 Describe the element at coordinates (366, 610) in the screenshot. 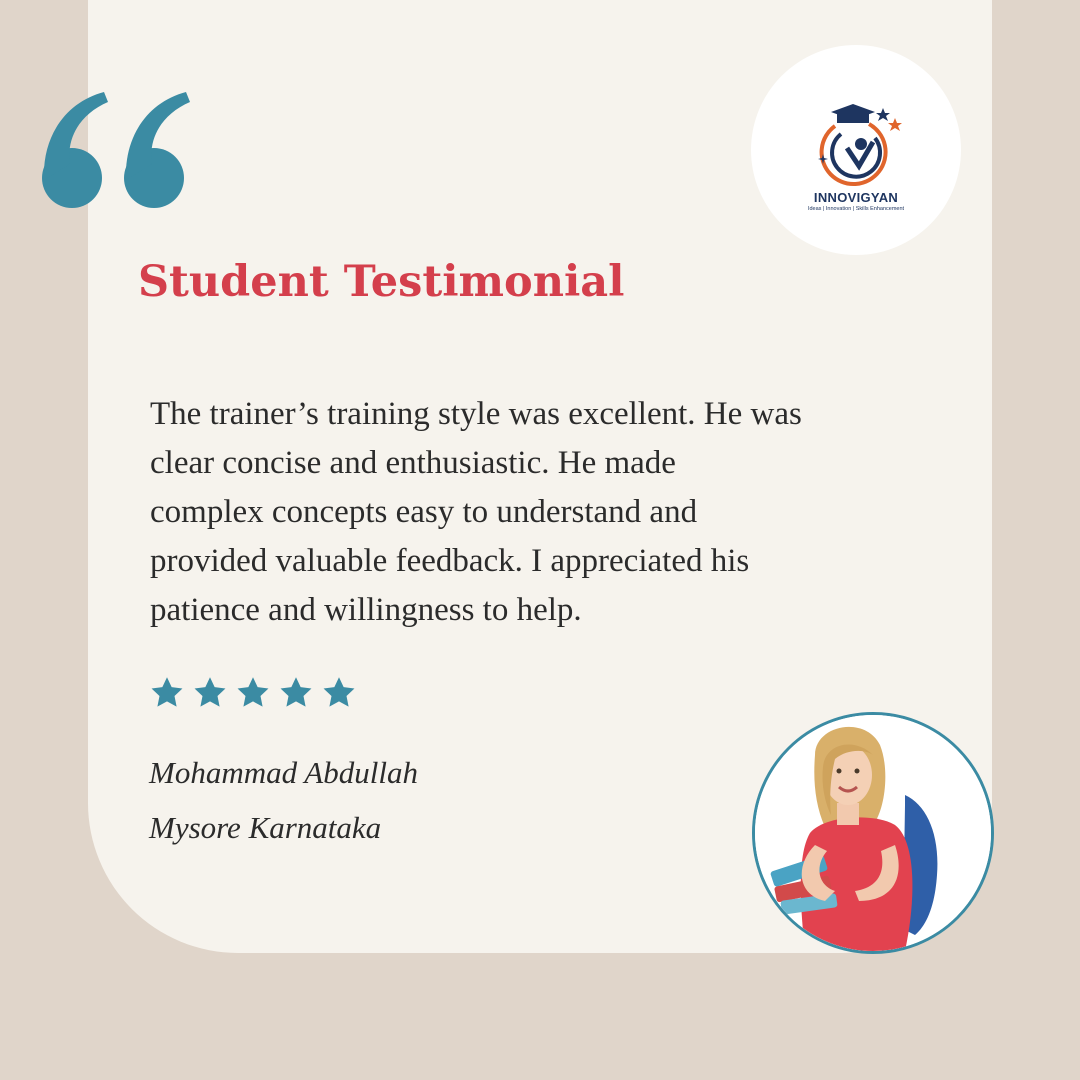

I see `testimonial-line: patience and willingness to help.` at that location.